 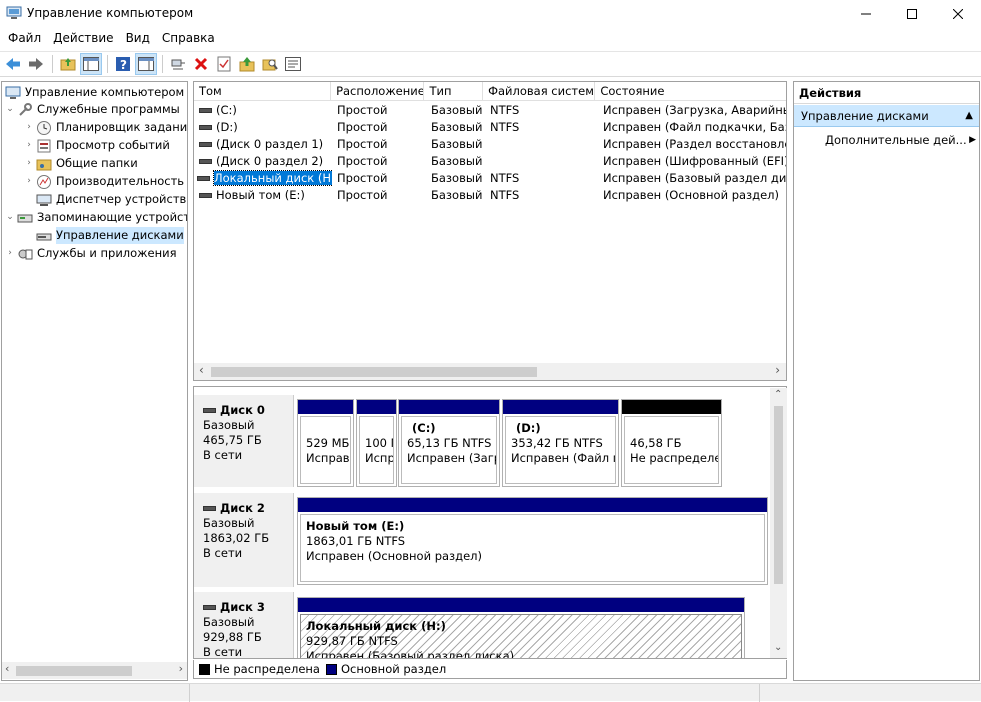 What do you see at coordinates (242, 410) in the screenshot?
I see `disk-name: Диск 0` at bounding box center [242, 410].